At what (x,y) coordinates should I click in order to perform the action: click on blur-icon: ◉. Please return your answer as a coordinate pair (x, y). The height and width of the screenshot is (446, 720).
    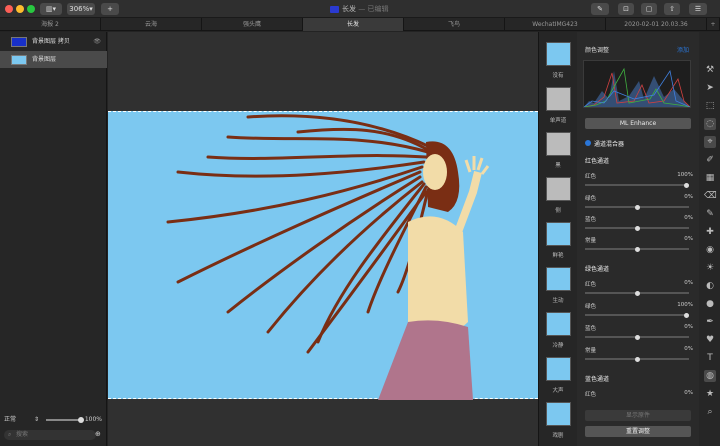
    Looking at the image, I should click on (710, 250).